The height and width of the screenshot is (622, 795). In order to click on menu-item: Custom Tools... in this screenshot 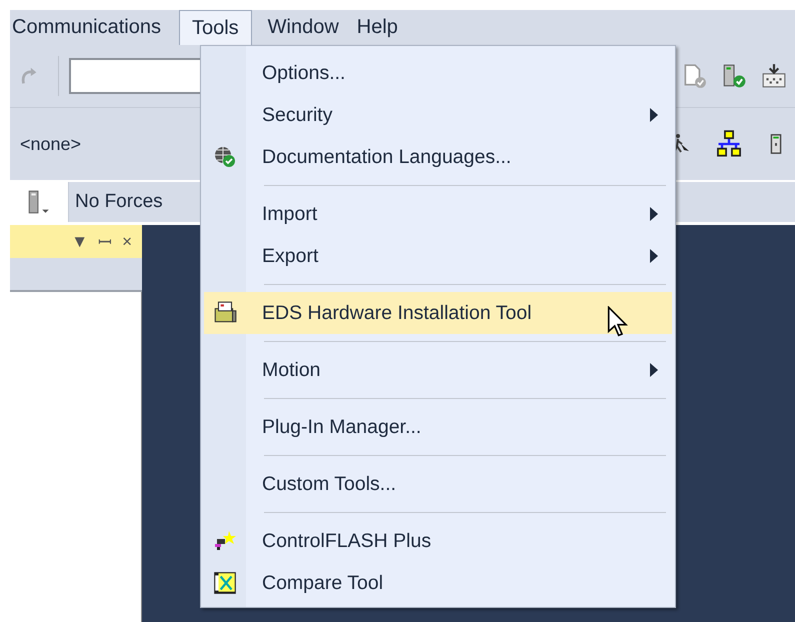, I will do `click(438, 484)`.